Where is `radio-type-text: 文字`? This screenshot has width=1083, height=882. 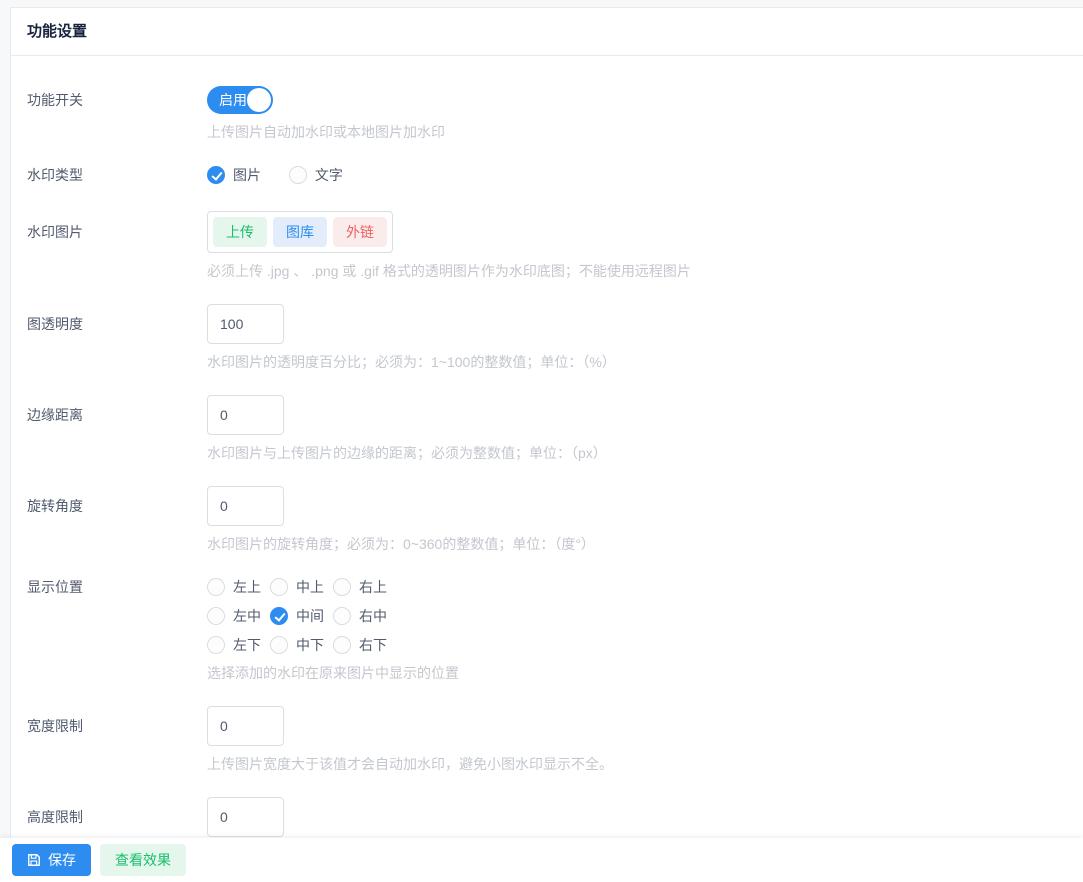
radio-type-text: 文字 is located at coordinates (315, 175).